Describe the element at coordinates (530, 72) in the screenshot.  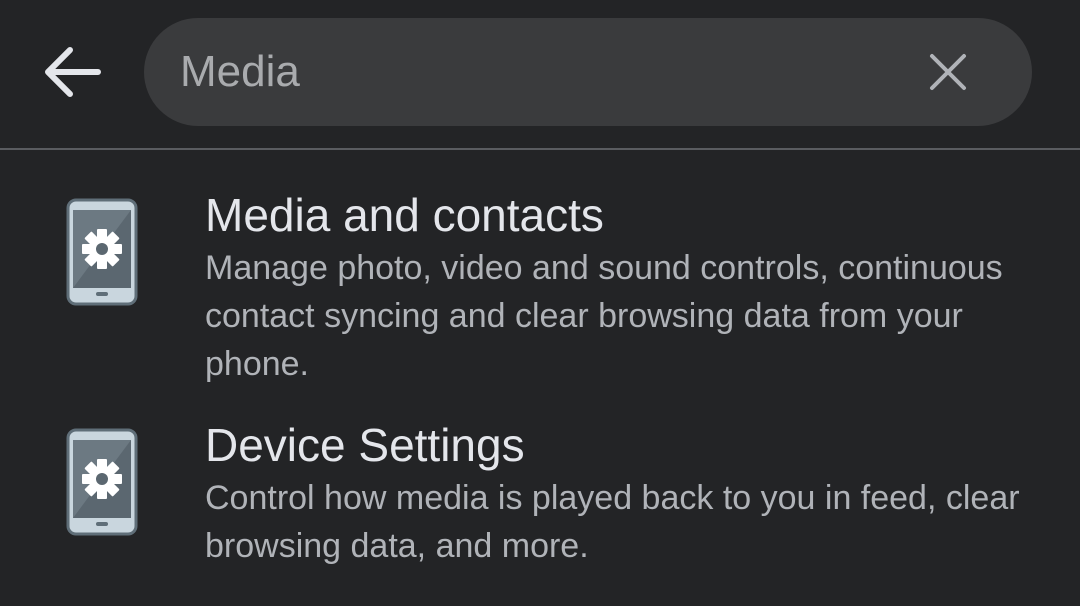
I see `search-input` at that location.